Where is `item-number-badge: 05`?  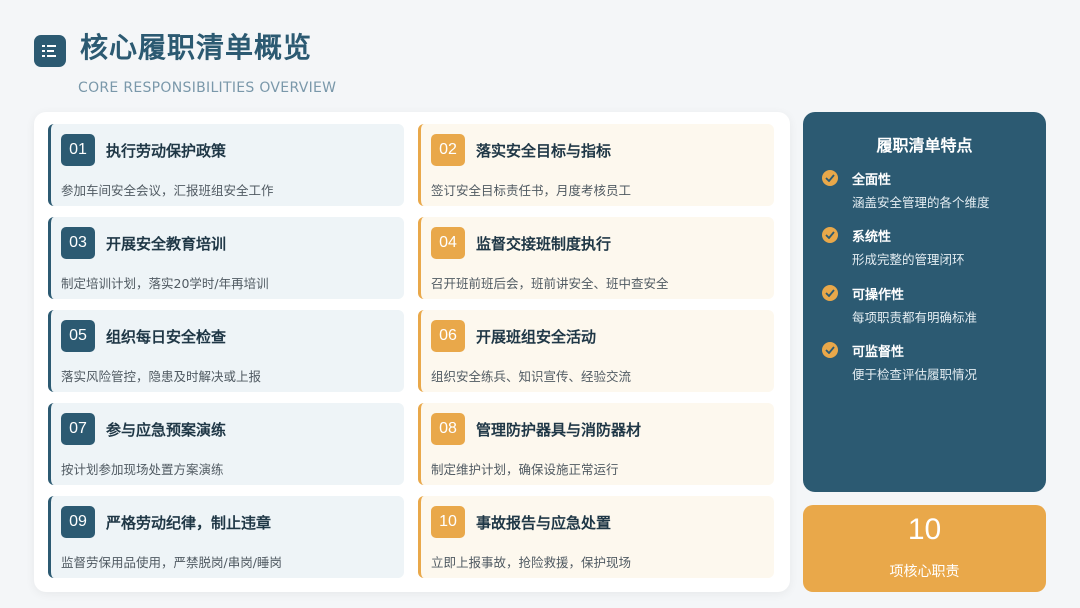
item-number-badge: 05 is located at coordinates (78, 336).